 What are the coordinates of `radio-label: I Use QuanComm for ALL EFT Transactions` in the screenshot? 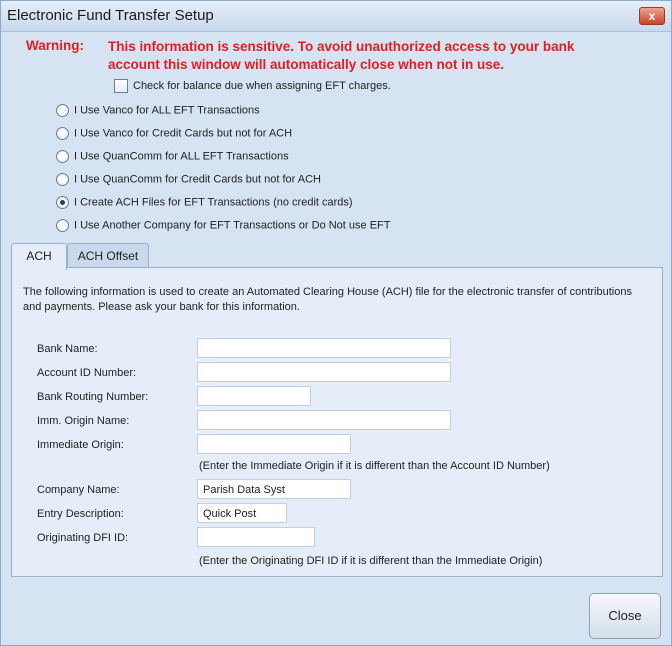 It's located at (181, 156).